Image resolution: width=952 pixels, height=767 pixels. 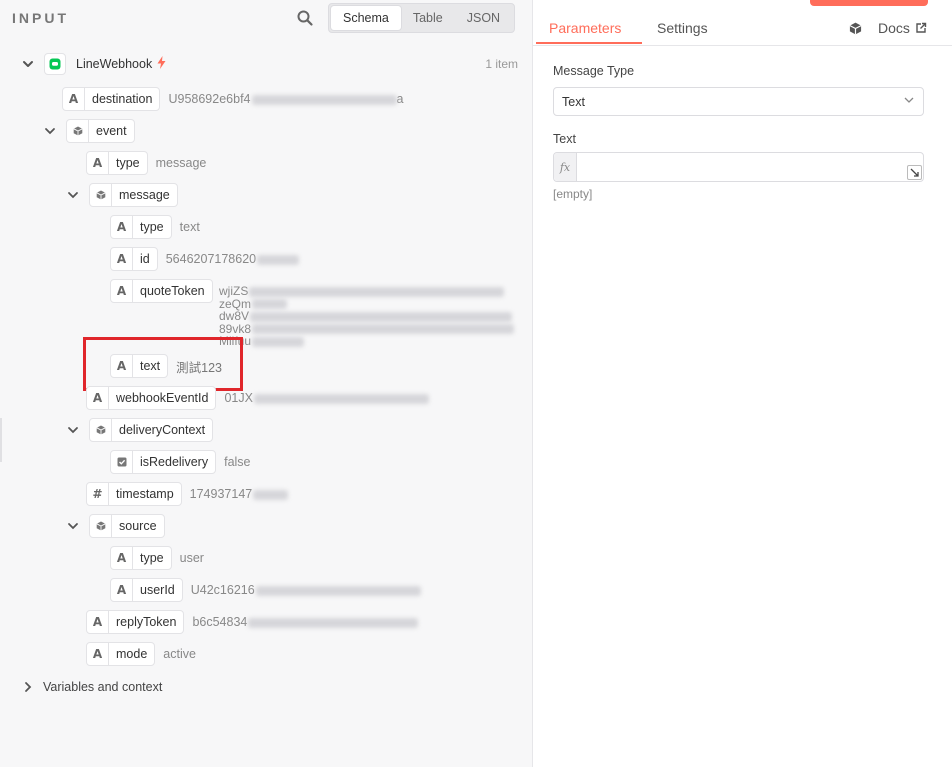 I want to click on field-source-type: Atype user, so click(x=157, y=558).